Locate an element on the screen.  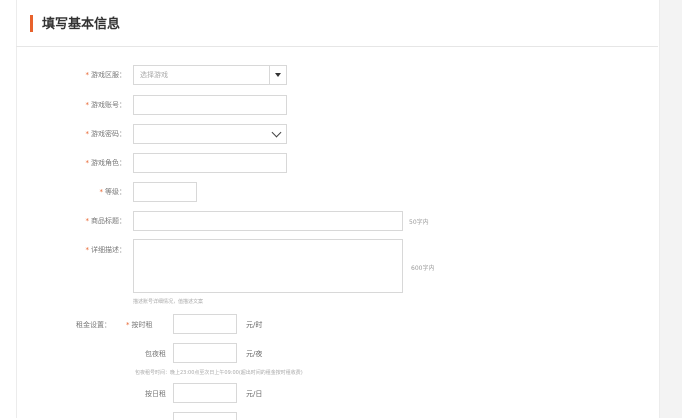
title-accent-bar is located at coordinates (31, 23).